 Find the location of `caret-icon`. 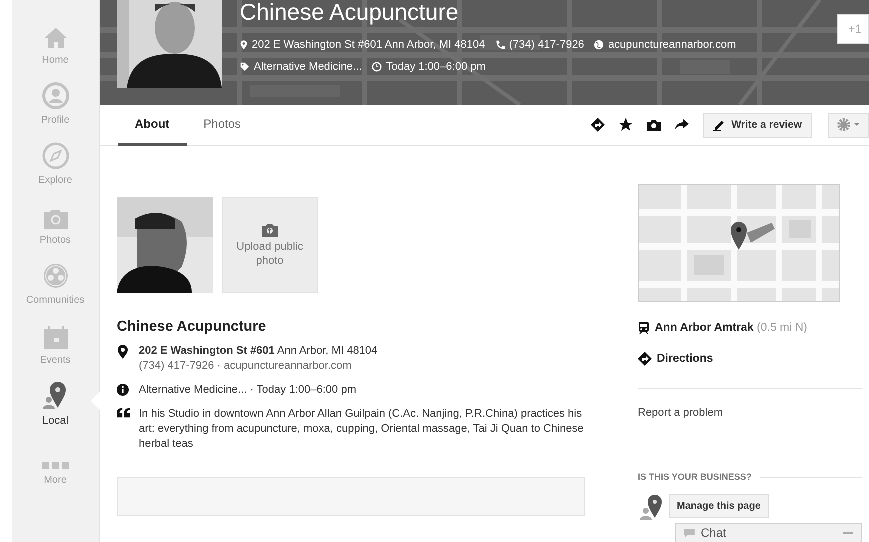

caret-icon is located at coordinates (857, 125).